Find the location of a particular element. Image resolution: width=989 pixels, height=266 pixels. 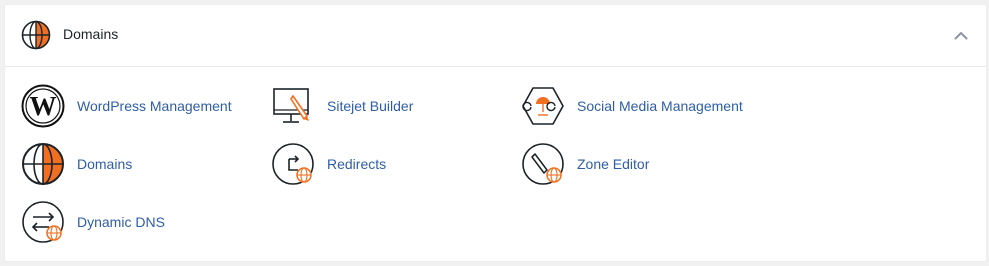

item-label: Zone Editor is located at coordinates (613, 164).